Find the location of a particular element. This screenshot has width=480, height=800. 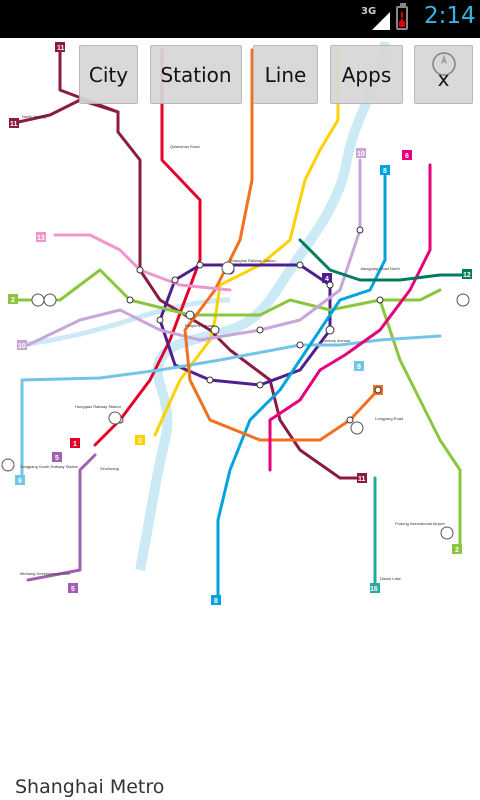

label-songjiang: Songjiang South Railway Station is located at coordinates (49, 466).